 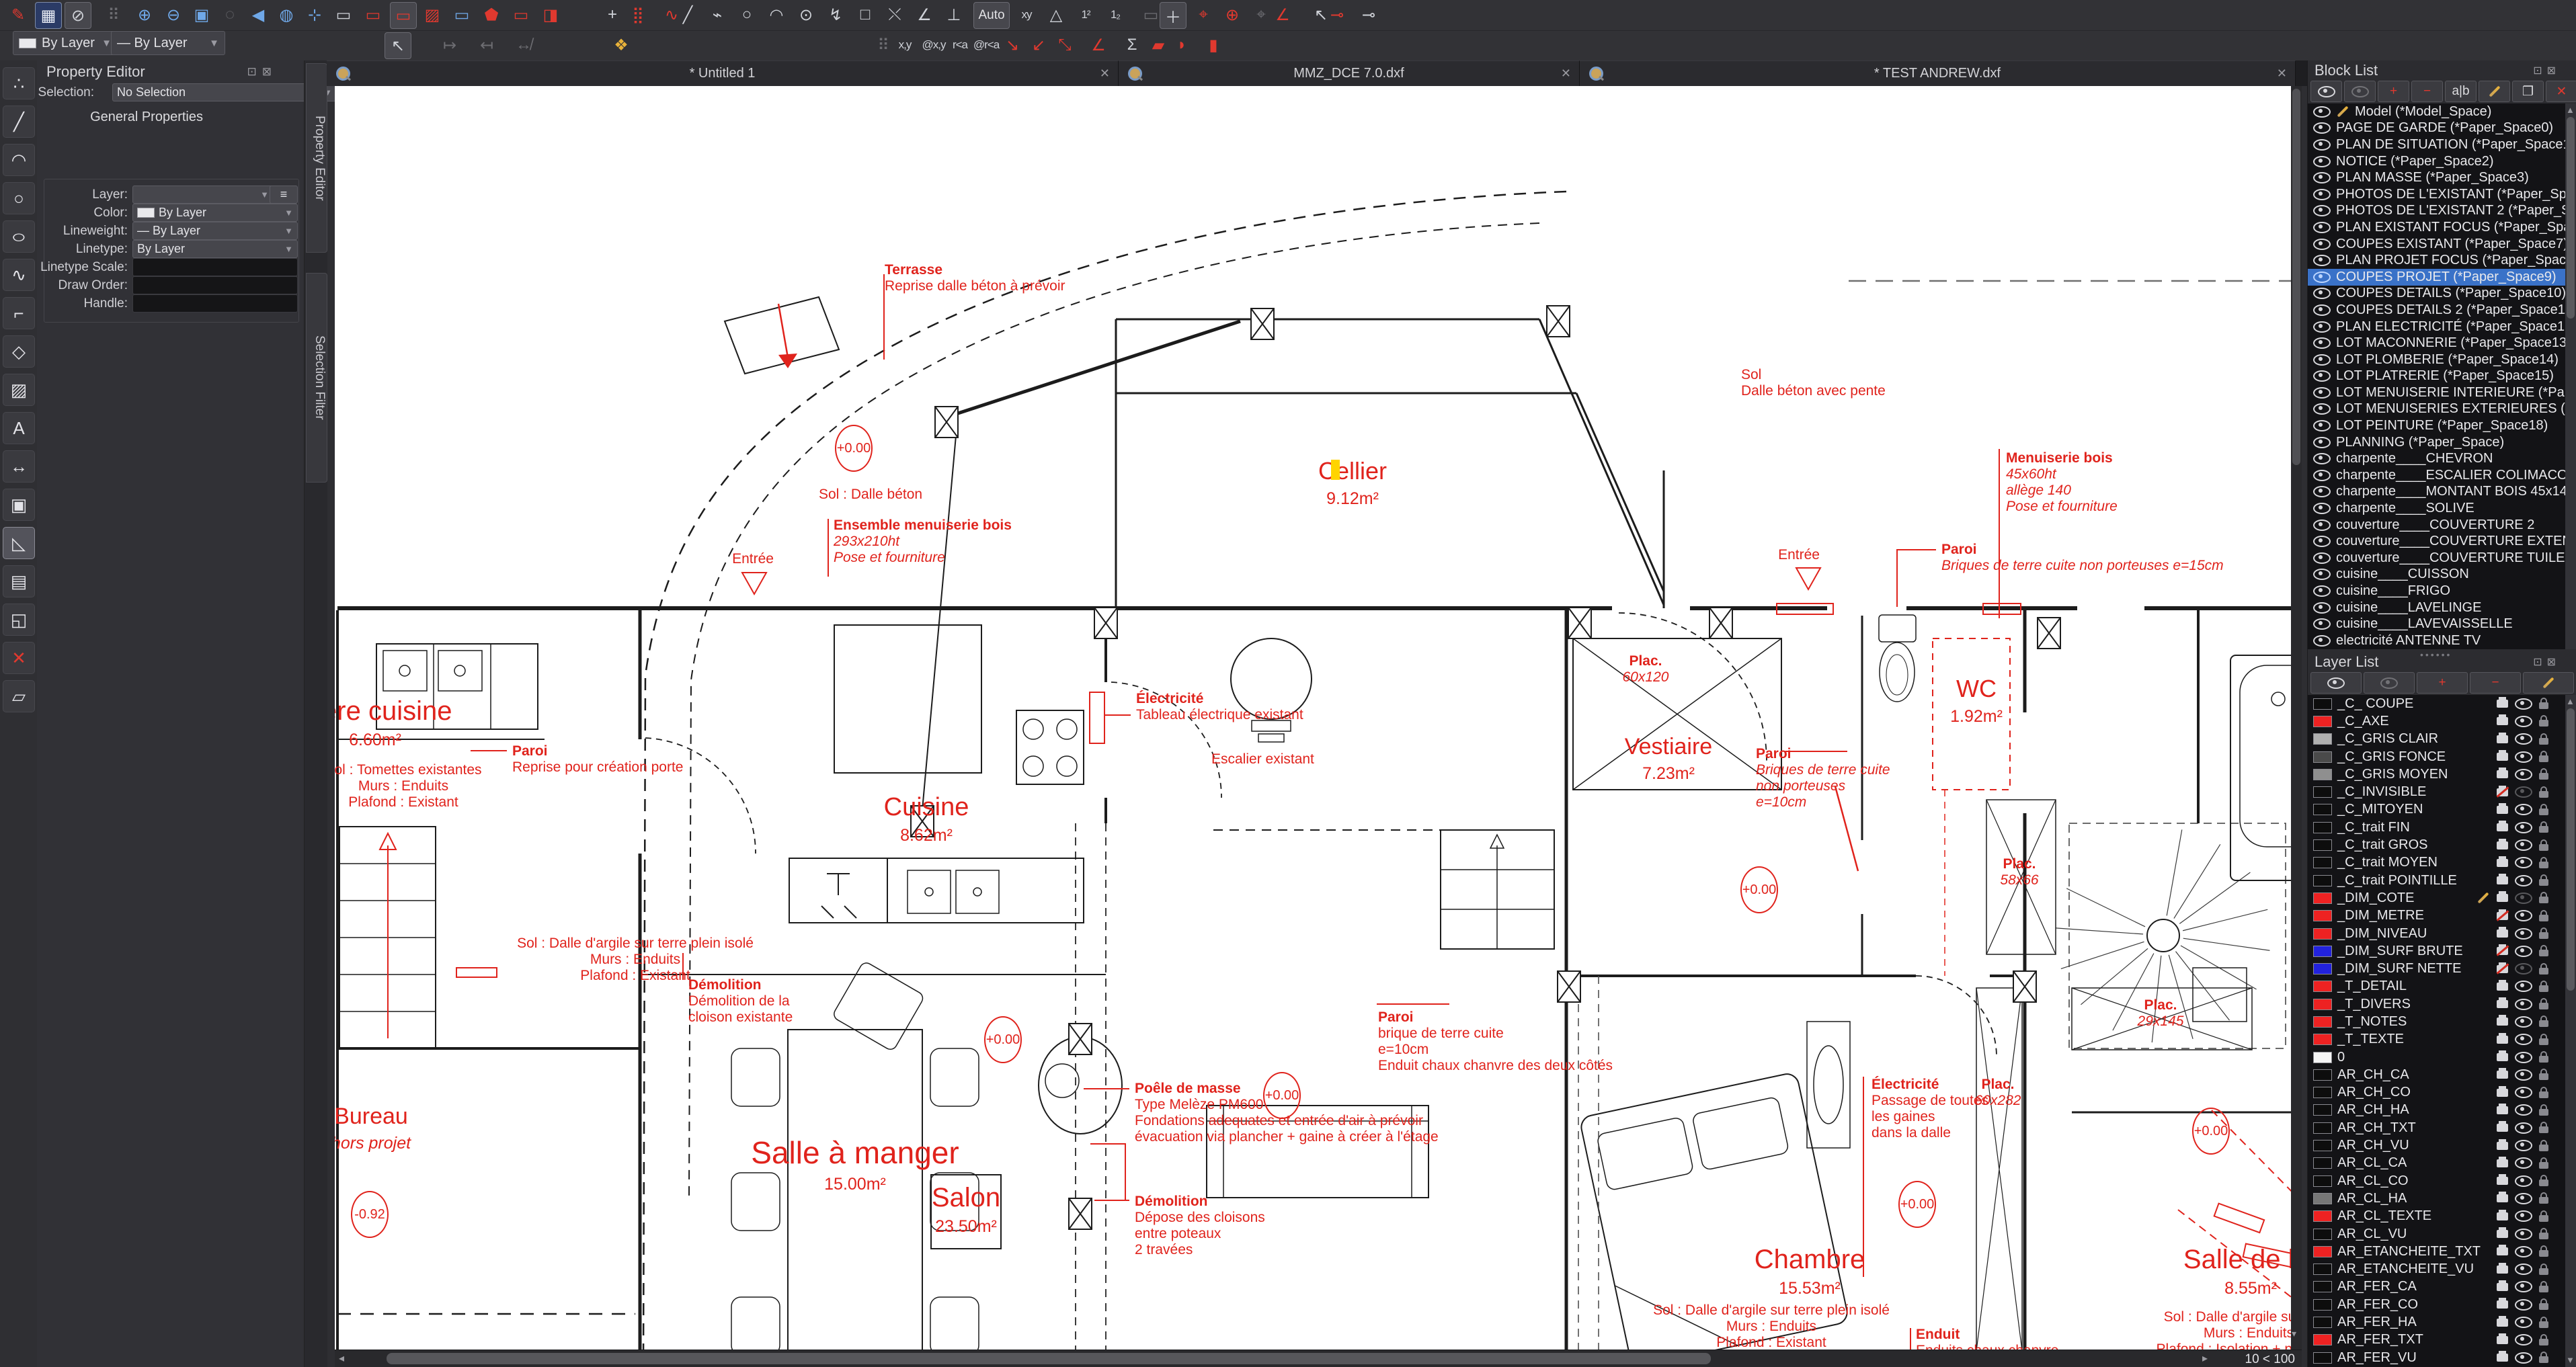 I want to click on document-tab-1: * Untitled 1 ✕, so click(x=723, y=73).